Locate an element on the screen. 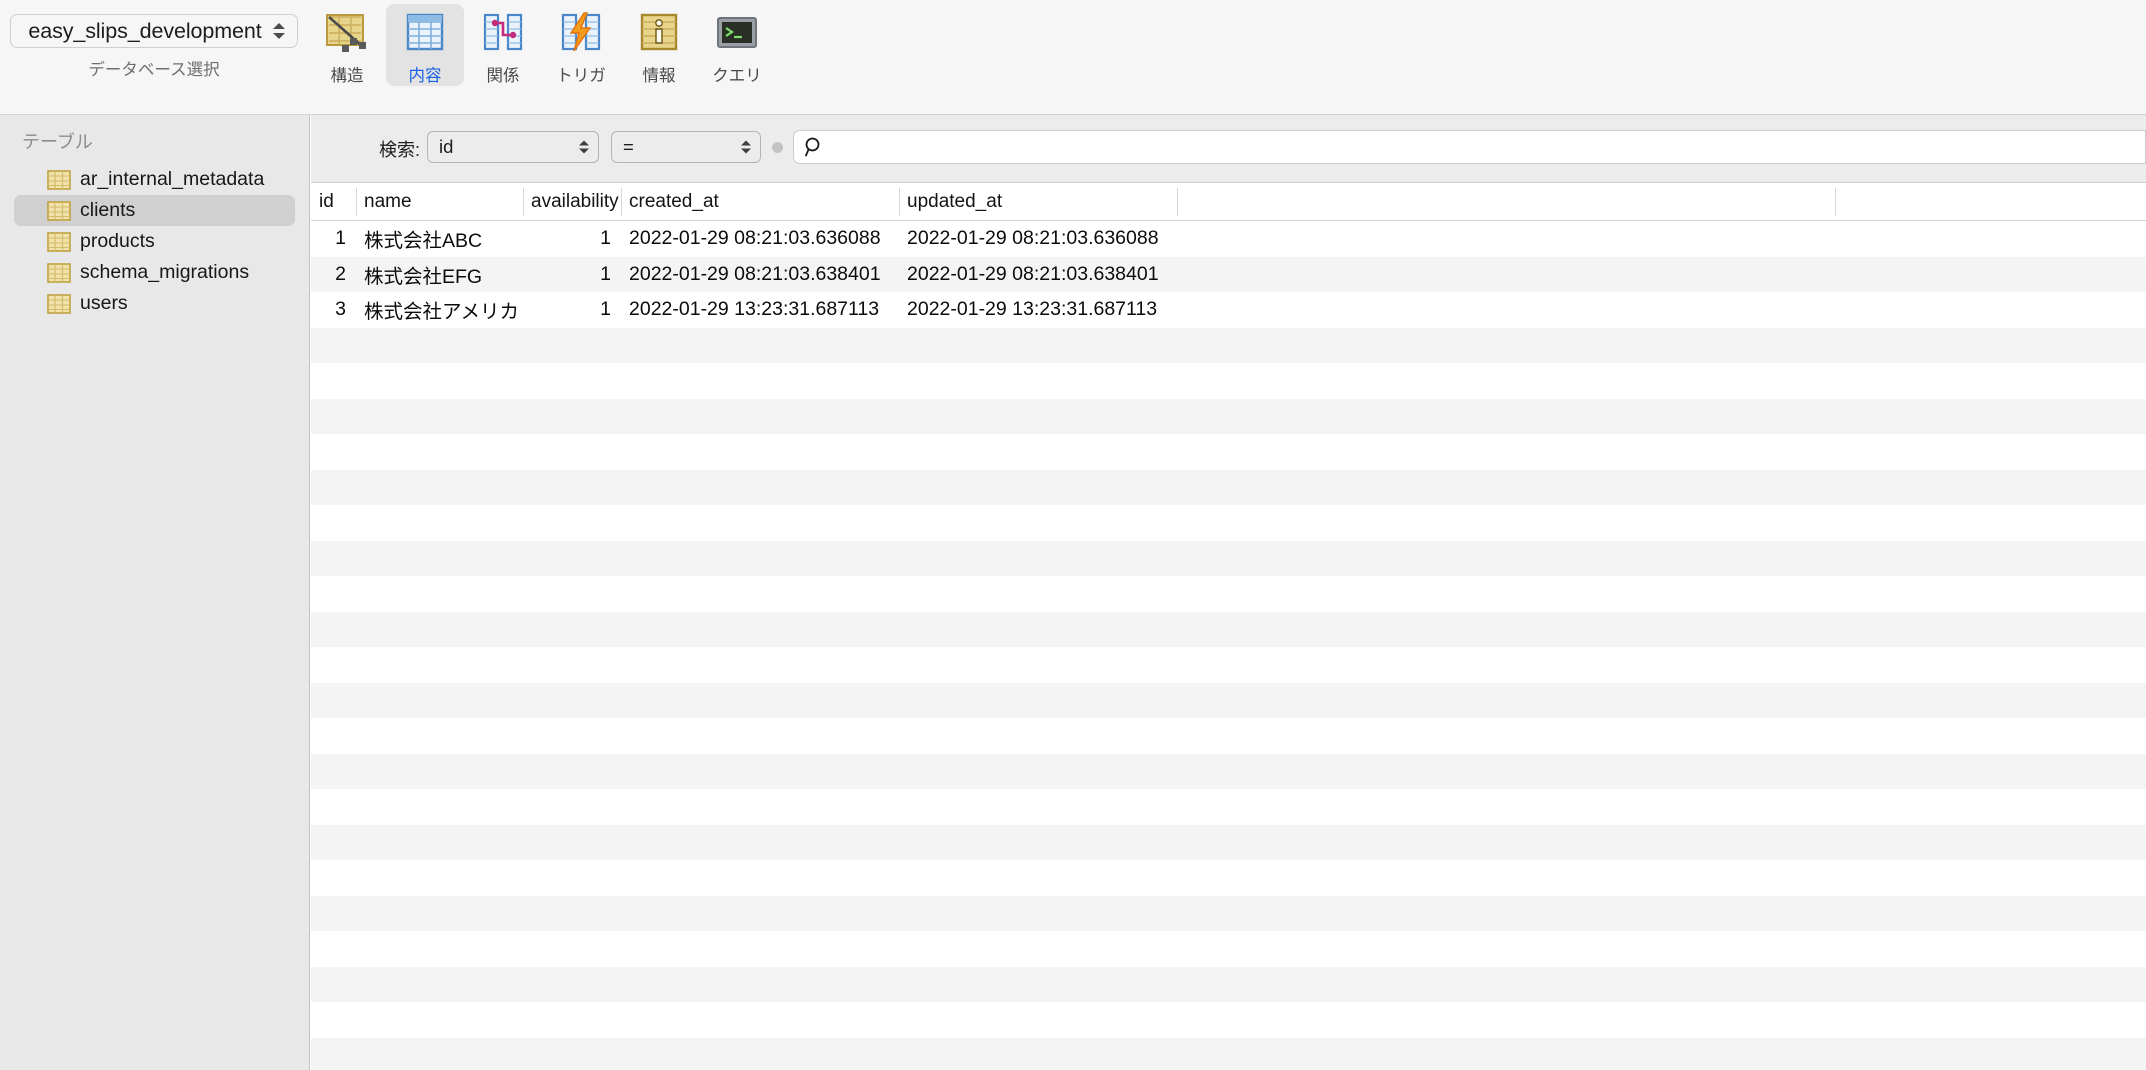 The height and width of the screenshot is (1070, 2146). column-header-label: updated_at is located at coordinates (955, 201).